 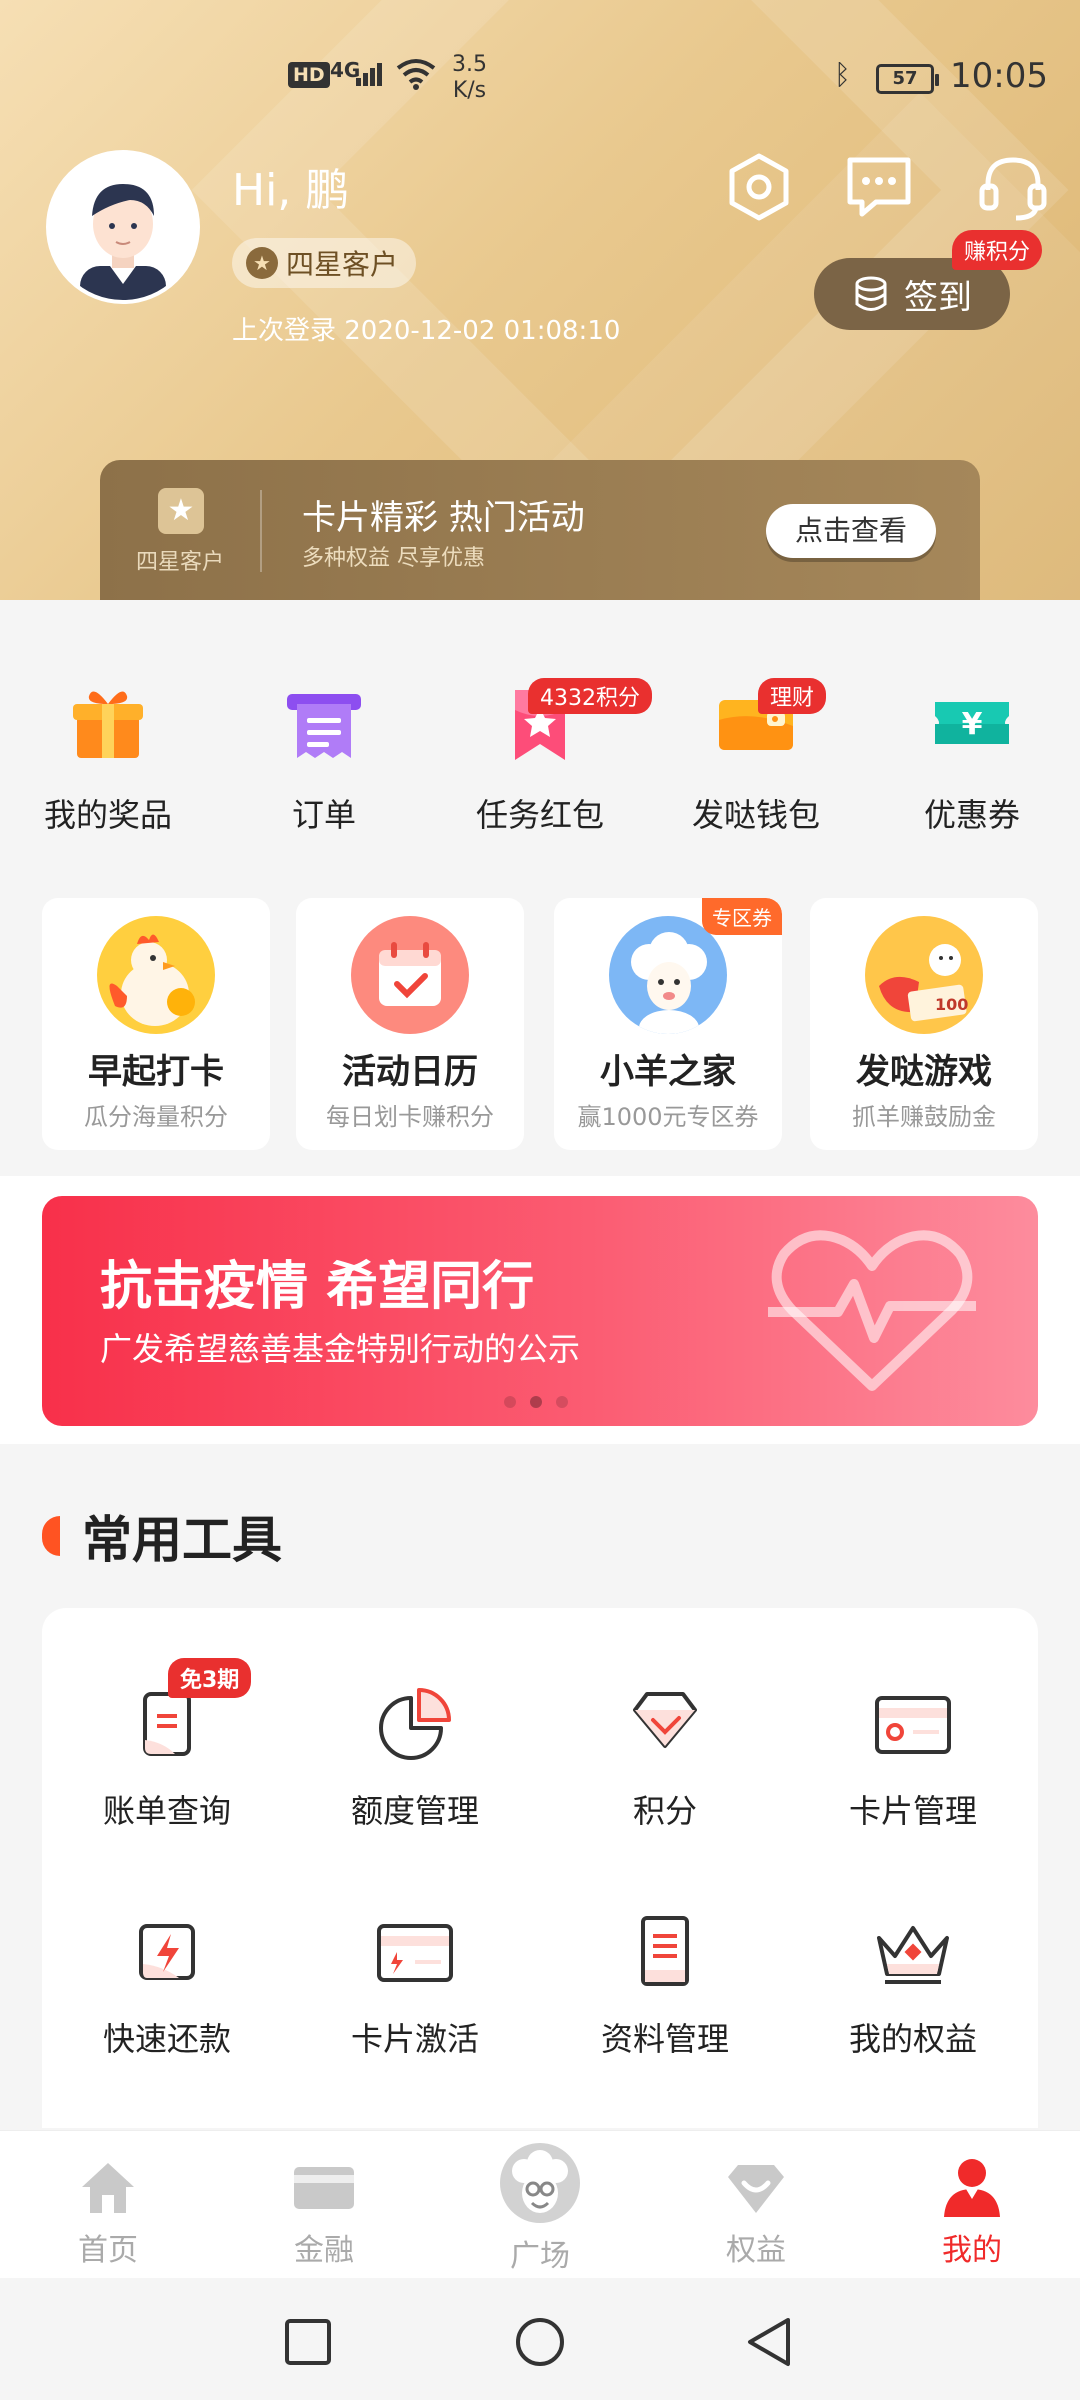 What do you see at coordinates (664, 2039) in the screenshot?
I see `tool-label: 资料管理` at bounding box center [664, 2039].